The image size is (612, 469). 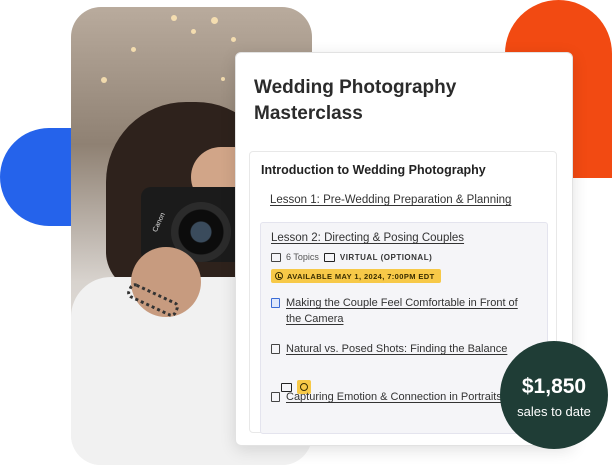 What do you see at coordinates (361, 276) in the screenshot?
I see `availability-text: AVAILABLE MAY 1, 2024, 7:00PM EDT` at bounding box center [361, 276].